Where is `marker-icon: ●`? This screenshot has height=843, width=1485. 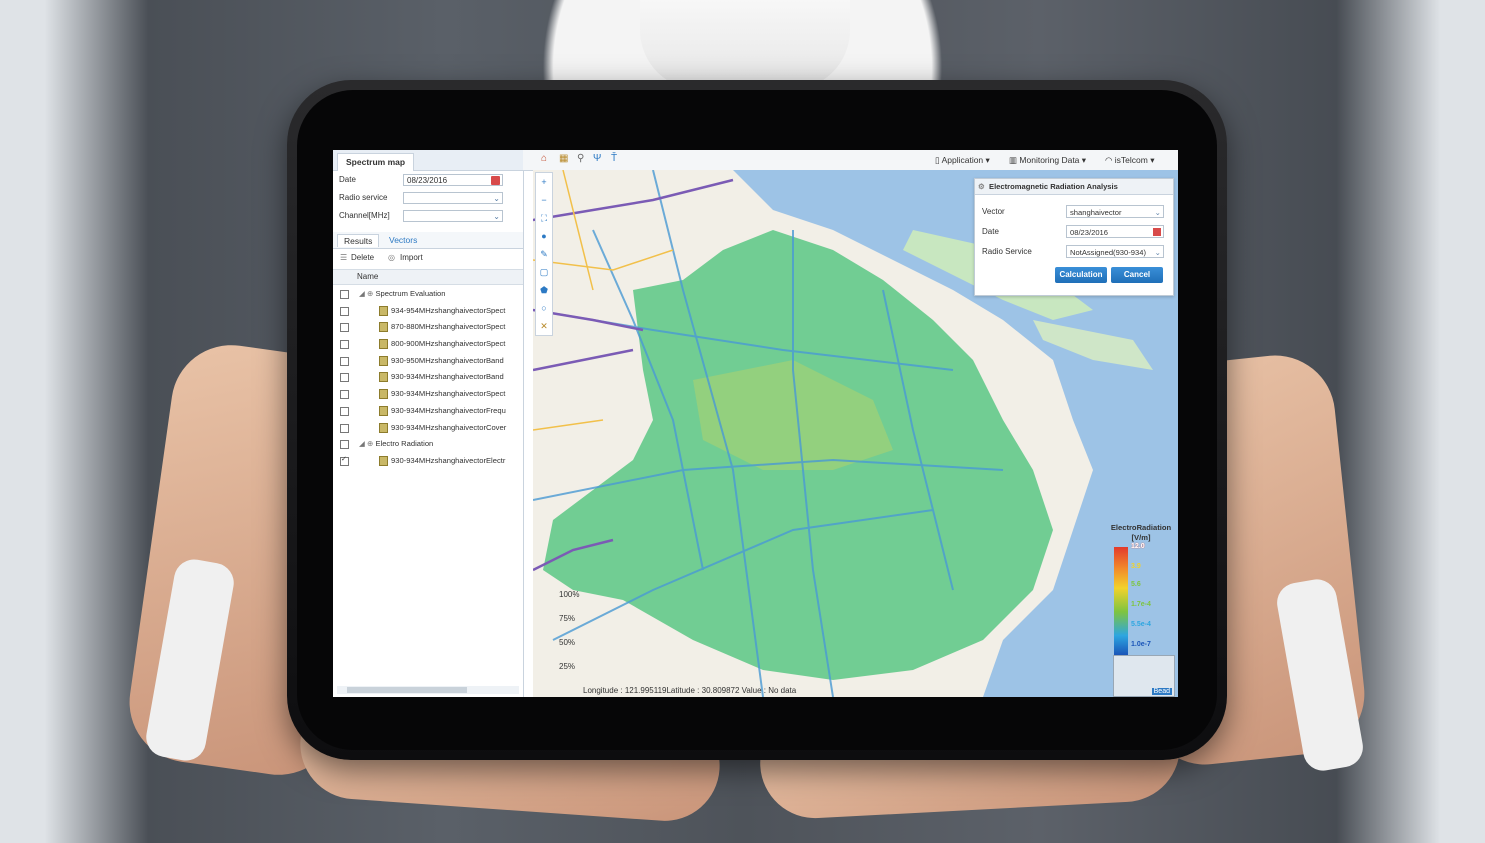
marker-icon: ● is located at coordinates (544, 236).